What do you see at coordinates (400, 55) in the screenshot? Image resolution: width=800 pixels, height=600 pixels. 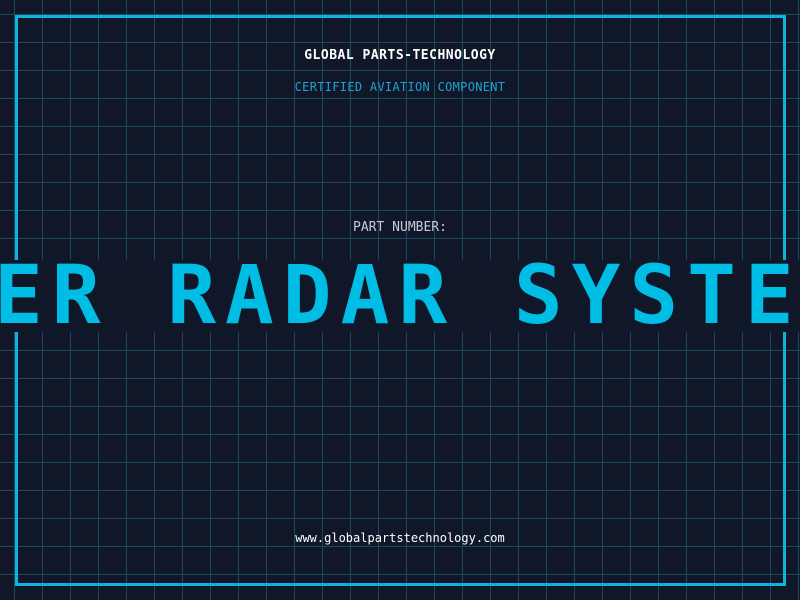 I see `company-name: GLOBAL PARTS-TECHNOLOGY` at bounding box center [400, 55].